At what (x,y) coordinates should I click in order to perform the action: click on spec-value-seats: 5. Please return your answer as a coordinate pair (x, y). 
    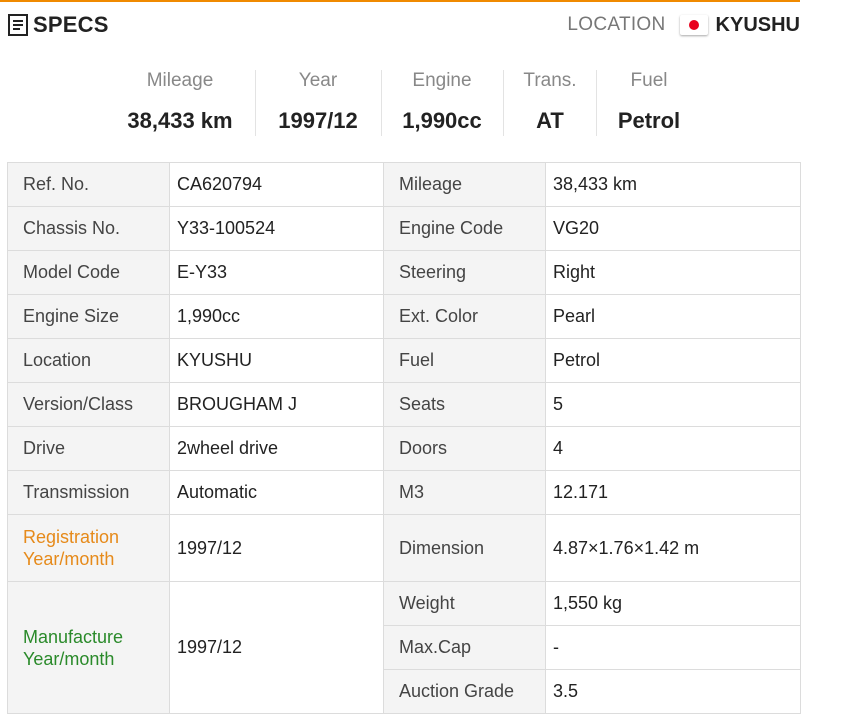
    Looking at the image, I should click on (673, 404).